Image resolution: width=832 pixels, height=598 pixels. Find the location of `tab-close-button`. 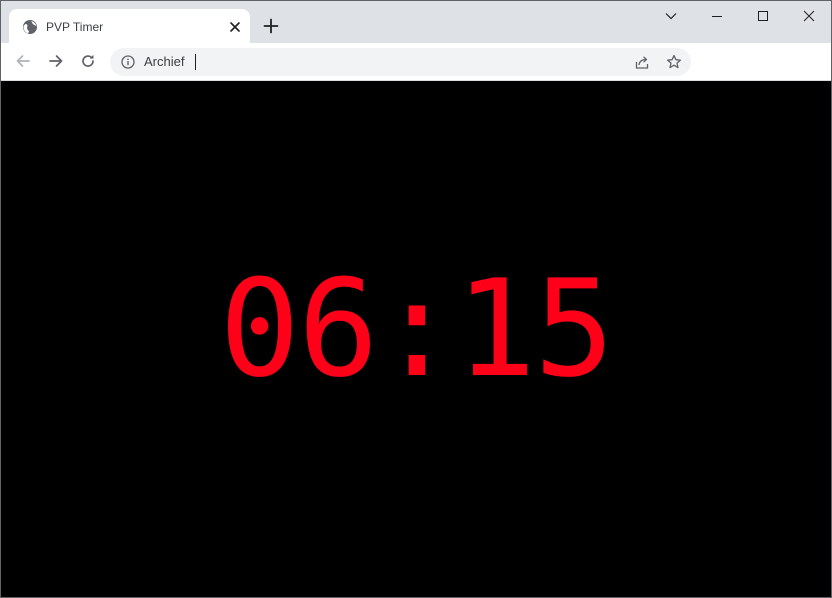

tab-close-button is located at coordinates (235, 27).